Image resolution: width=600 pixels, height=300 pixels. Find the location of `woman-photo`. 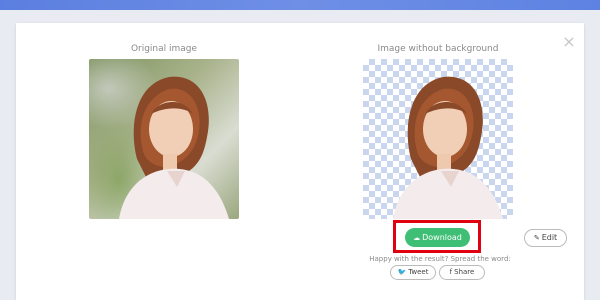

woman-photo is located at coordinates (174, 147).